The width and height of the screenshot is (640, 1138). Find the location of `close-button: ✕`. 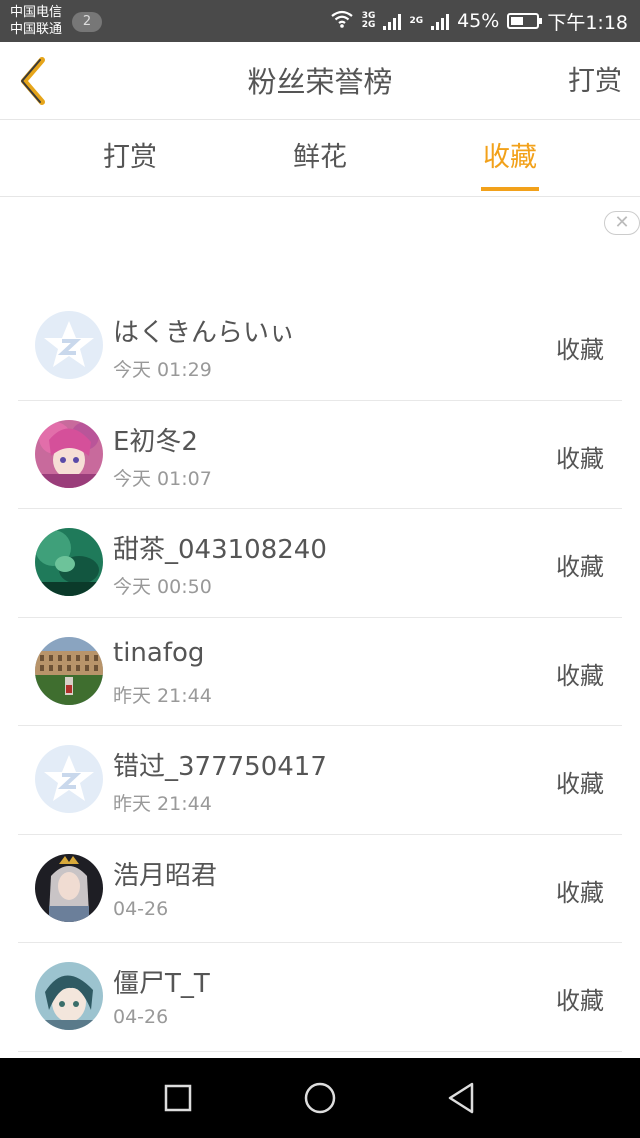

close-button: ✕ is located at coordinates (622, 223).